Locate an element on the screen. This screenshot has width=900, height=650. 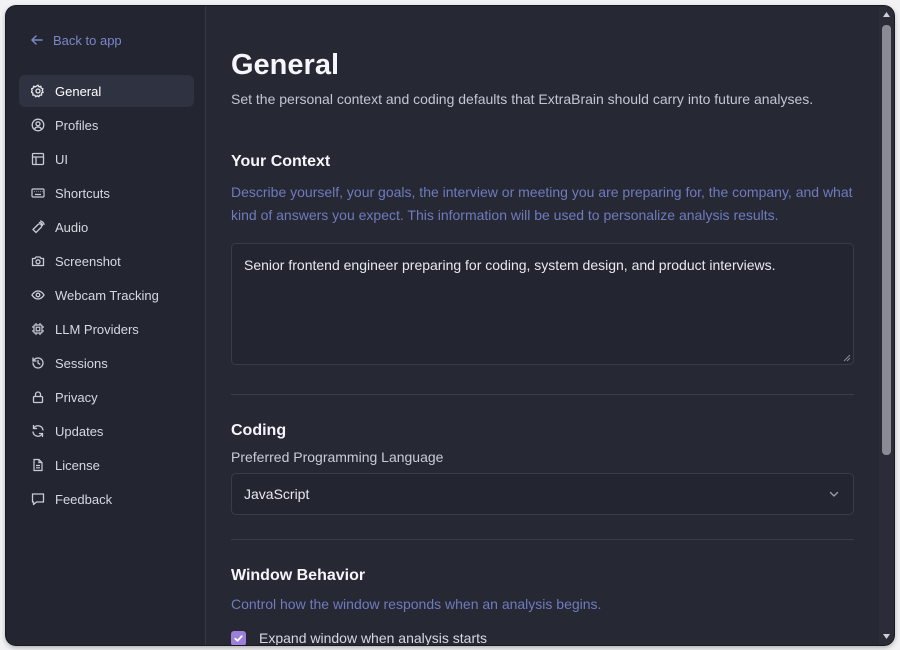
sidebar-item-license: License is located at coordinates (106, 465).